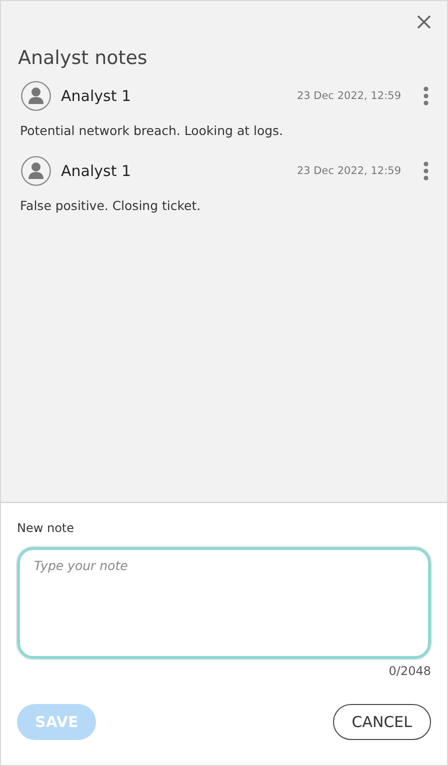 This screenshot has width=448, height=766. What do you see at coordinates (424, 22) in the screenshot?
I see `close-icon` at bounding box center [424, 22].